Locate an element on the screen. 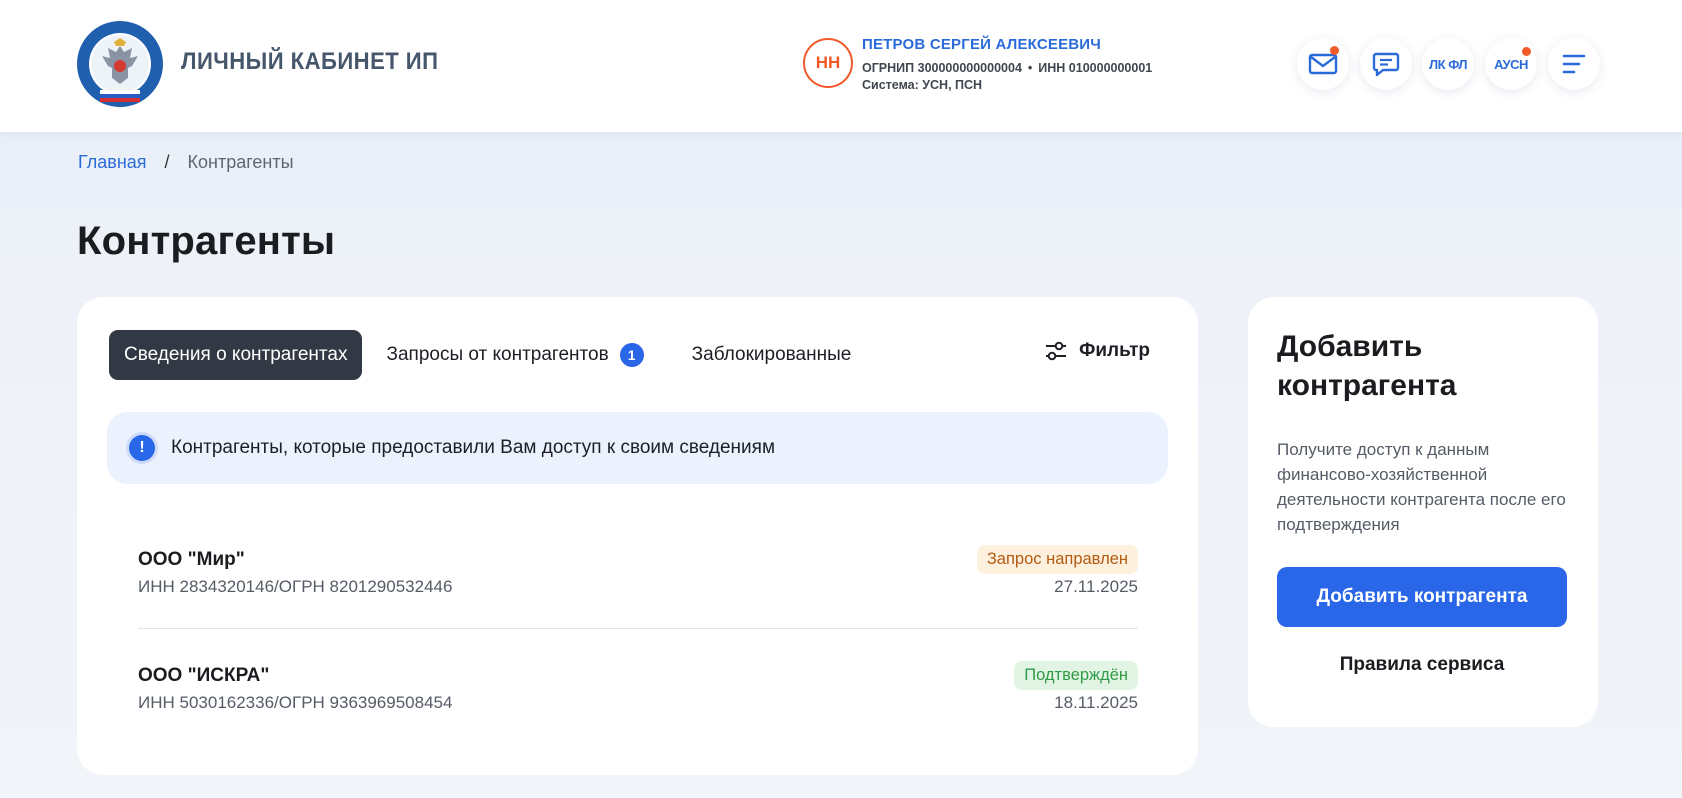 Image resolution: width=1682 pixels, height=798 pixels. ausn-label: АУСН is located at coordinates (1511, 64).